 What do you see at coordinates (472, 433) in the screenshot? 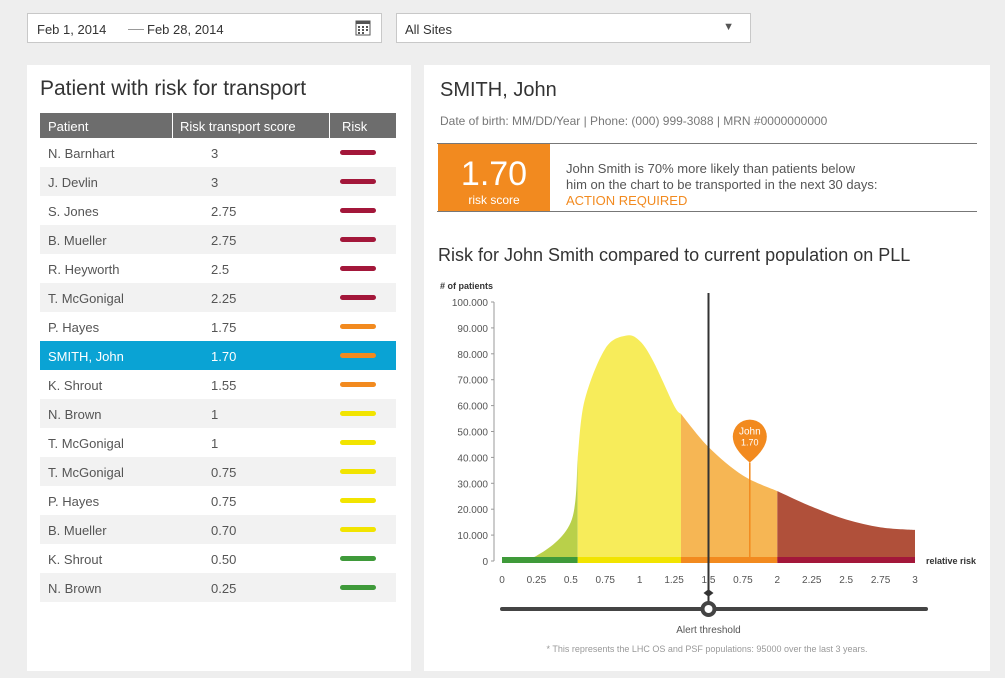
I see `y-tick-label: 50.000` at bounding box center [472, 433].